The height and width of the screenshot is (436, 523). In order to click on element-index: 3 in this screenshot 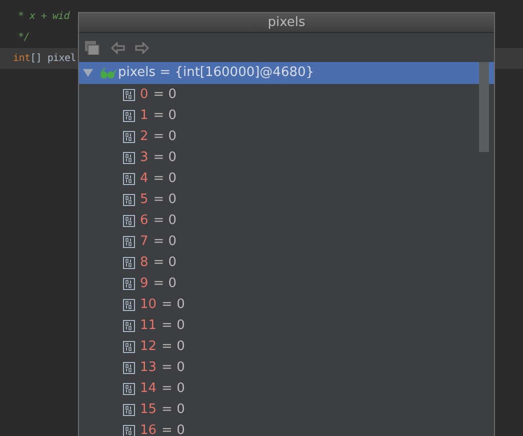, I will do `click(144, 157)`.